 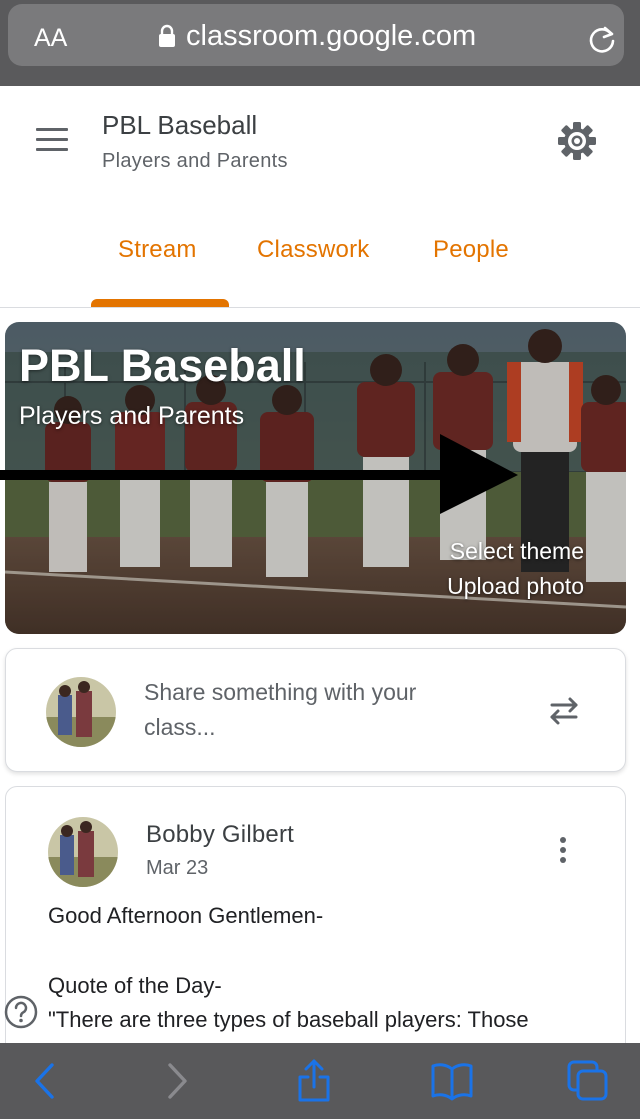 What do you see at coordinates (220, 834) in the screenshot?
I see `post-author: Bobby Gilbert` at bounding box center [220, 834].